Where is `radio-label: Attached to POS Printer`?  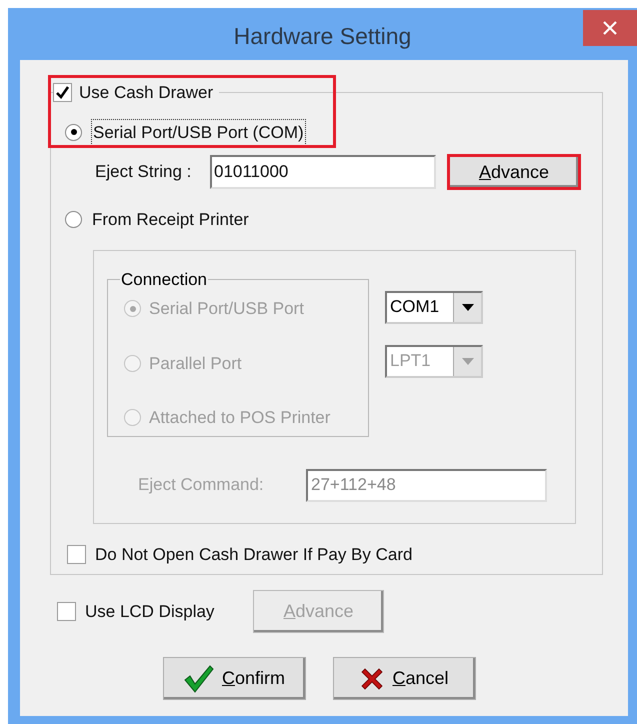 radio-label: Attached to POS Printer is located at coordinates (239, 418).